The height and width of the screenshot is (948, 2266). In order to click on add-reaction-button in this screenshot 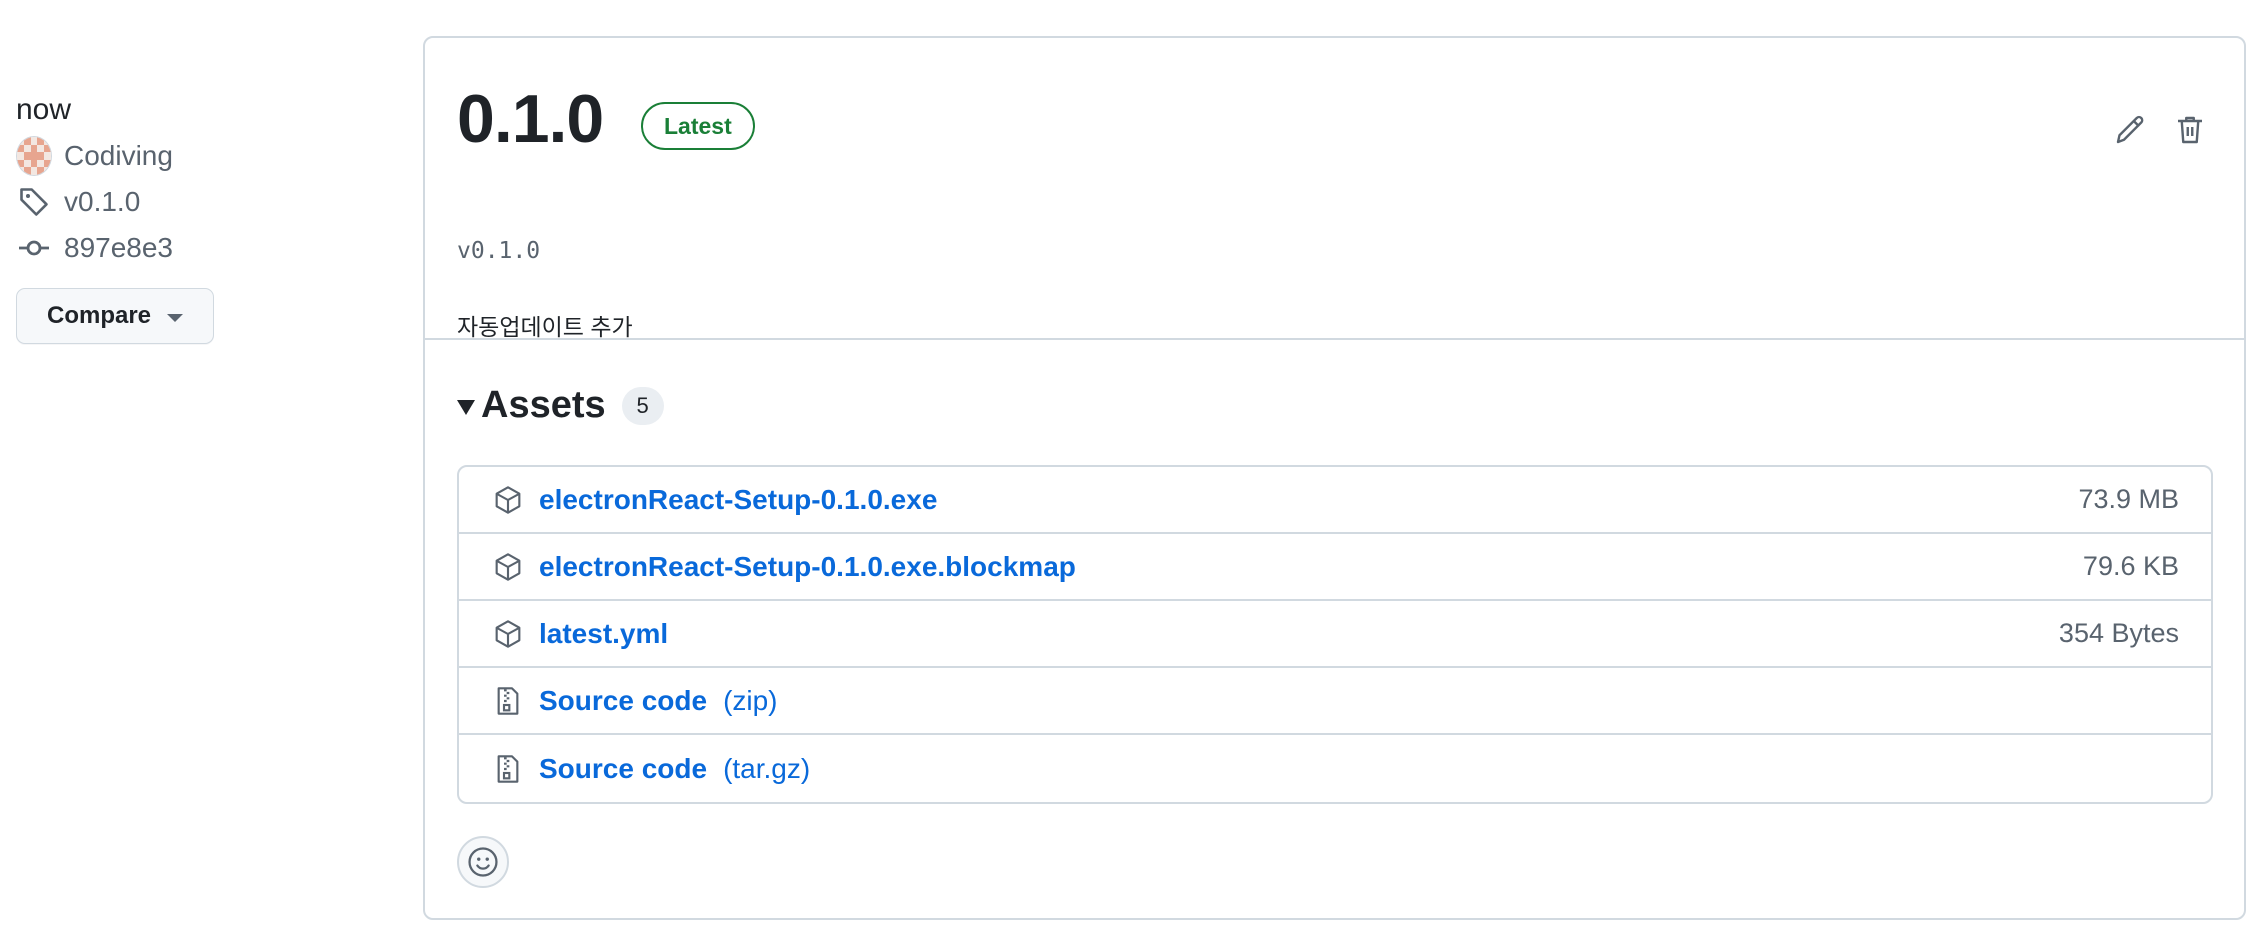, I will do `click(483, 862)`.